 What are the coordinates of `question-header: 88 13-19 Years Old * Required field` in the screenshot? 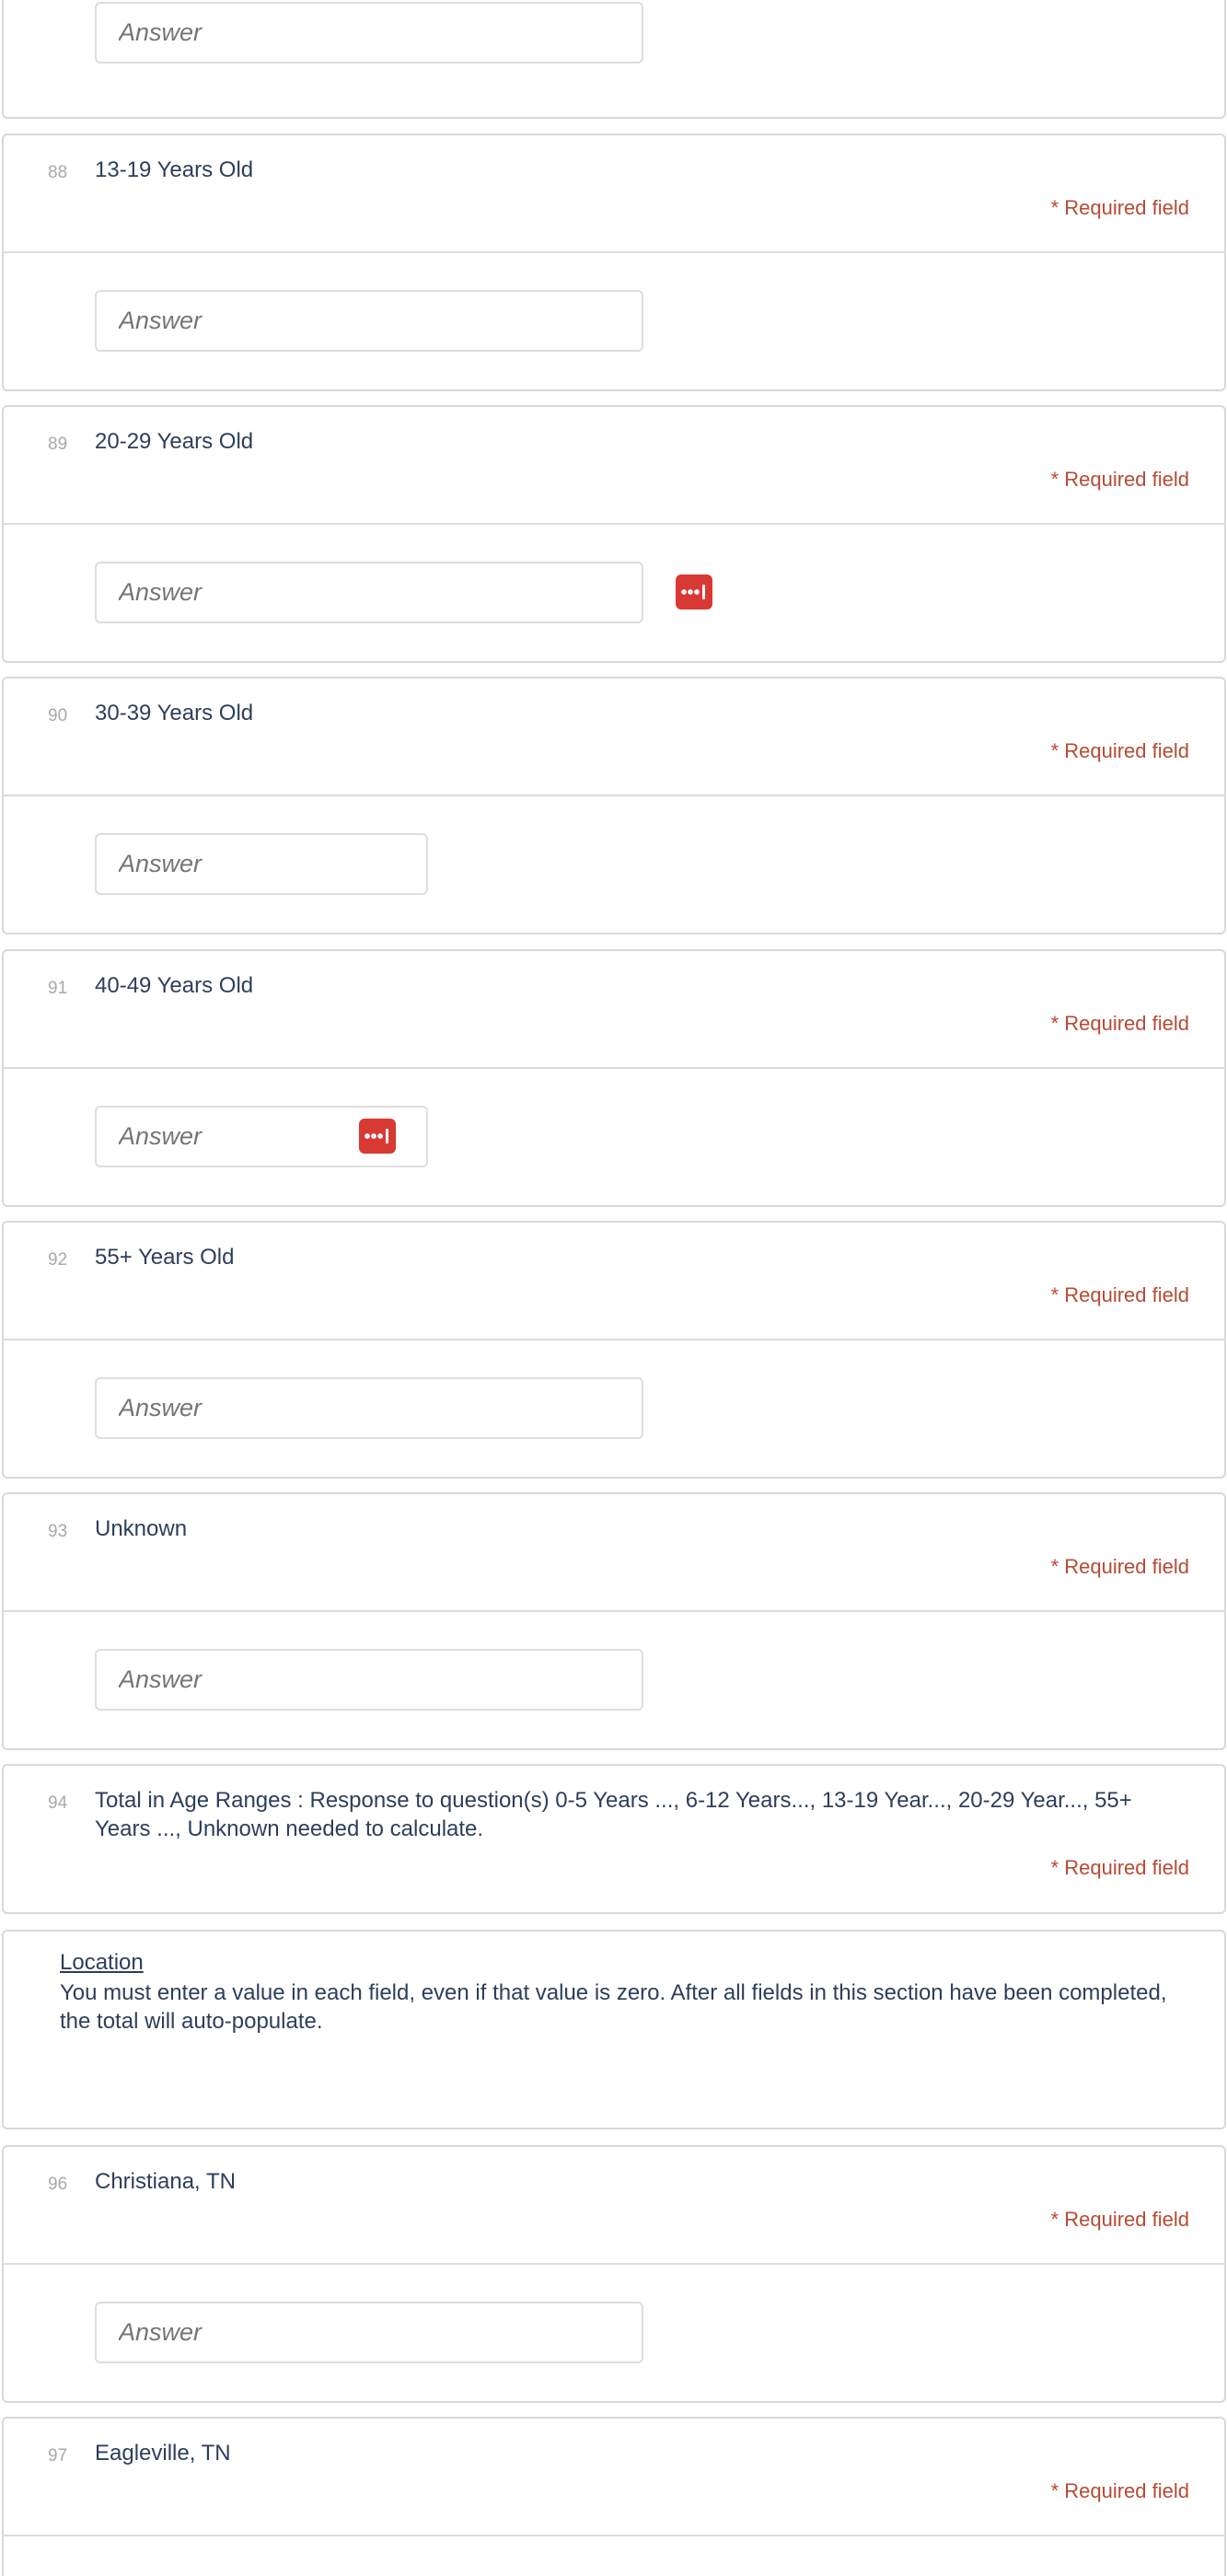 It's located at (614, 194).